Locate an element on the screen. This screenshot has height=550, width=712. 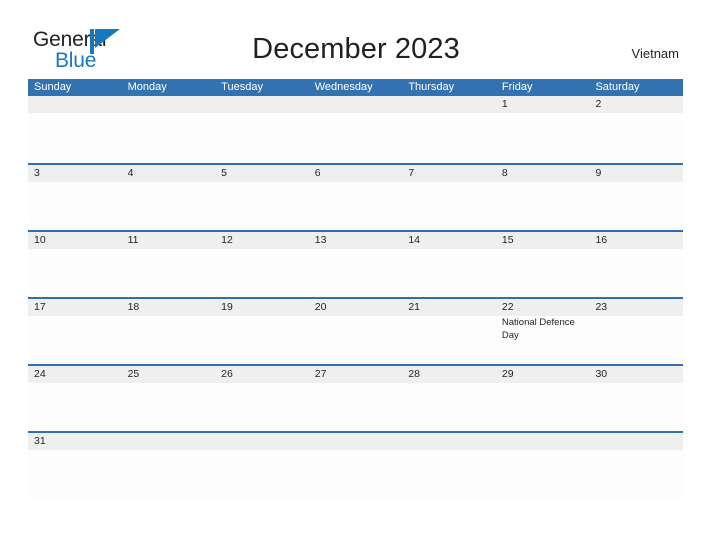
day-number: 19 is located at coordinates (227, 307).